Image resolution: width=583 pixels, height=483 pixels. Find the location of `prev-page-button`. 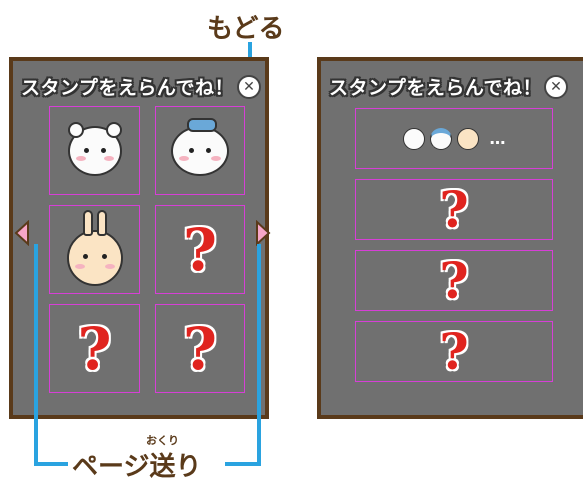

prev-page-button is located at coordinates (22, 233).